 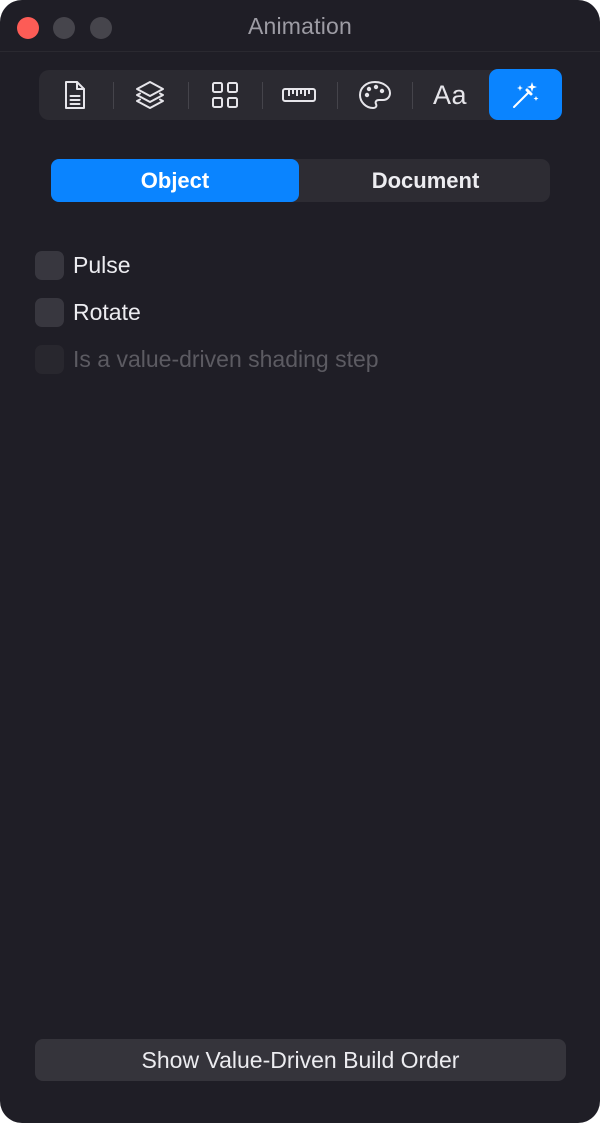 I want to click on pulse-checkbox, so click(x=49, y=265).